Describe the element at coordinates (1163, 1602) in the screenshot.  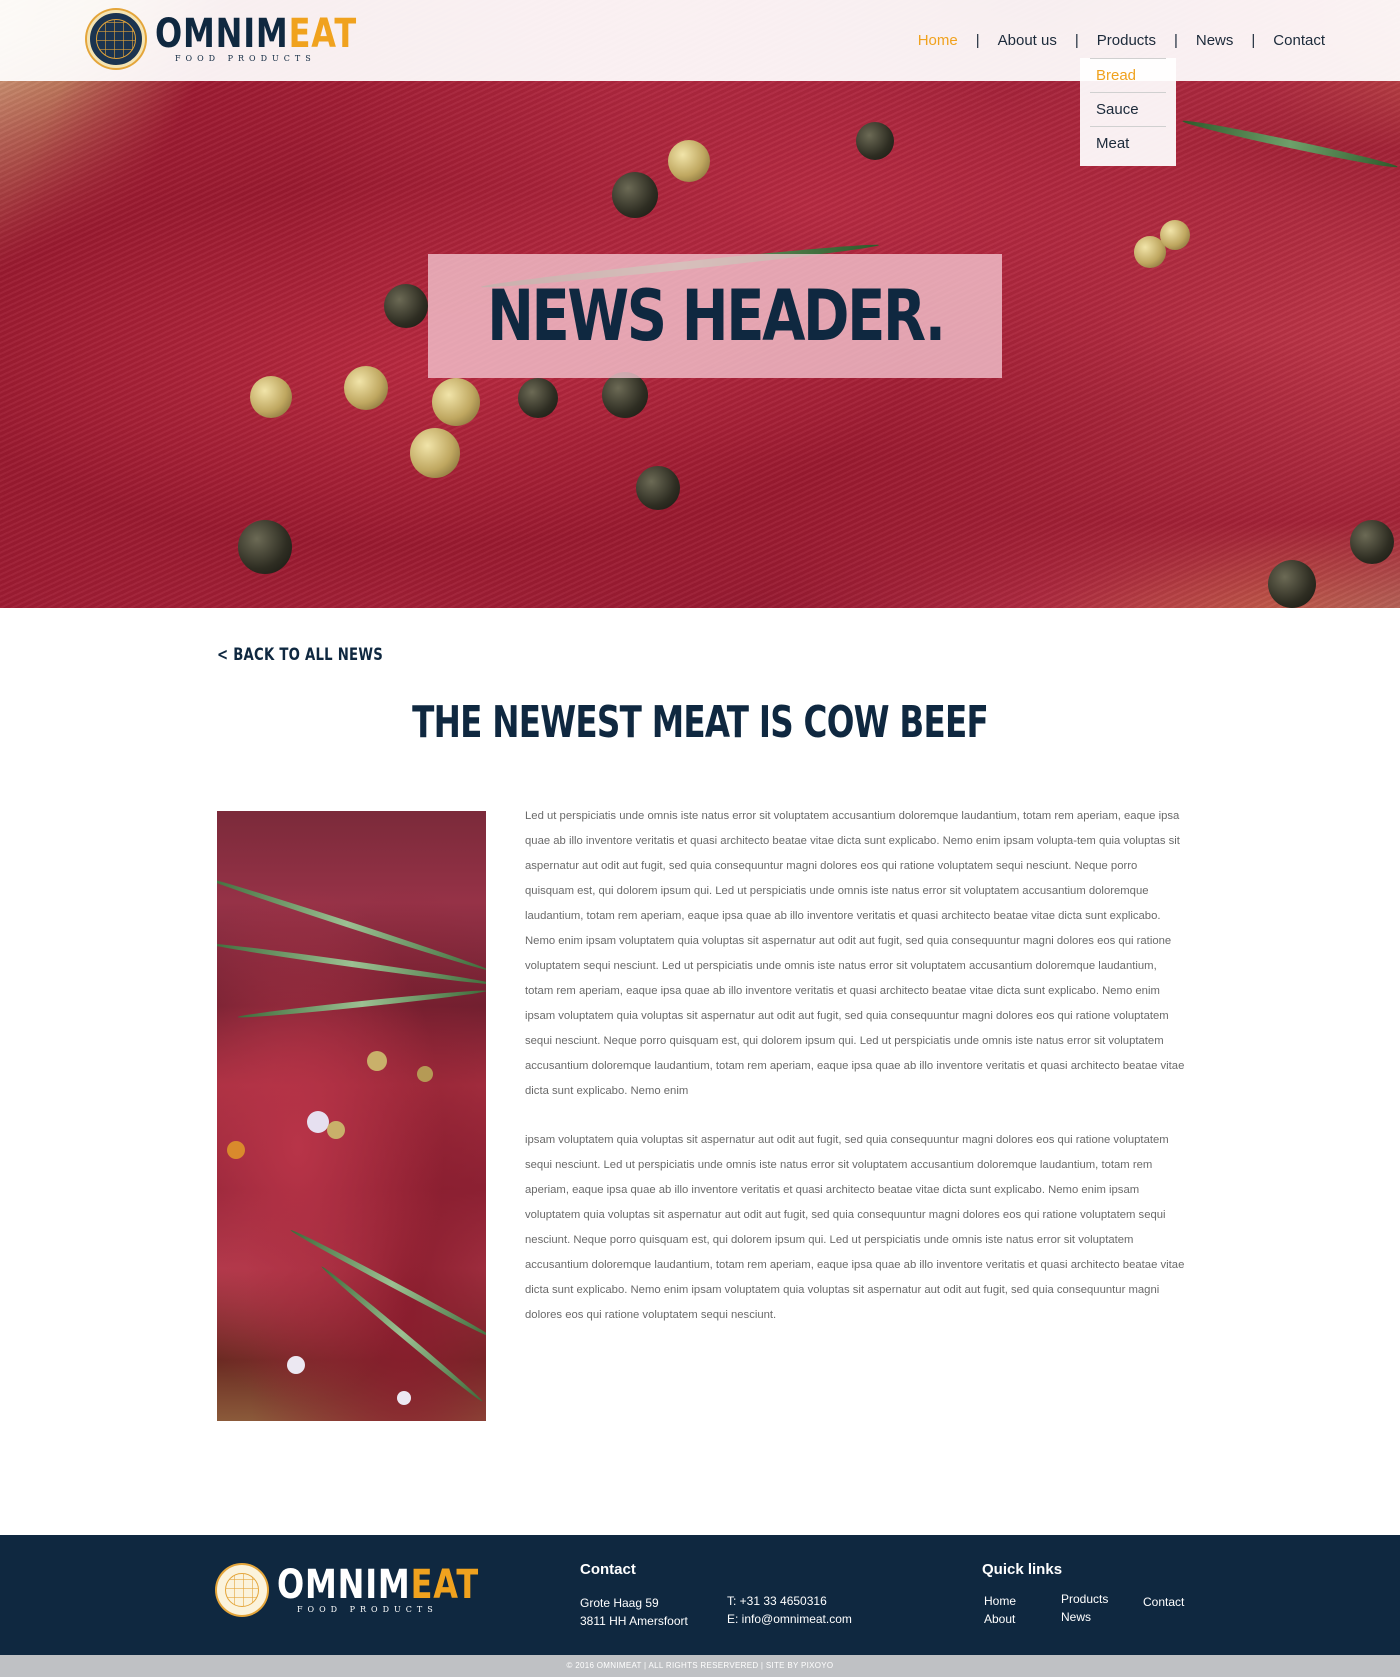
I see `footer-link-contact: Contact` at that location.